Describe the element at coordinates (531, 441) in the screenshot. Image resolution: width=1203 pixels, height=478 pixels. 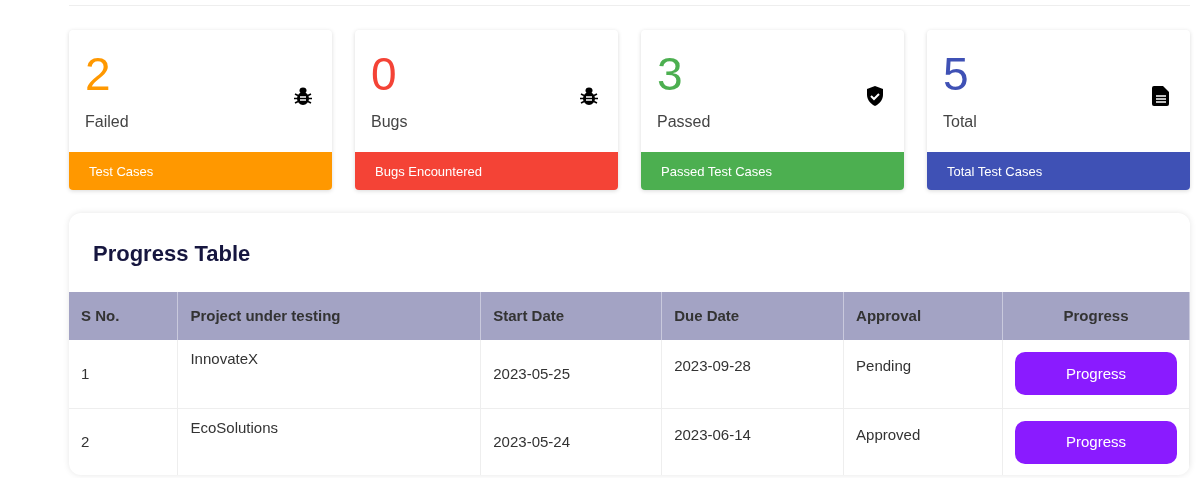
I see `table-cell: 2023-05-24` at that location.